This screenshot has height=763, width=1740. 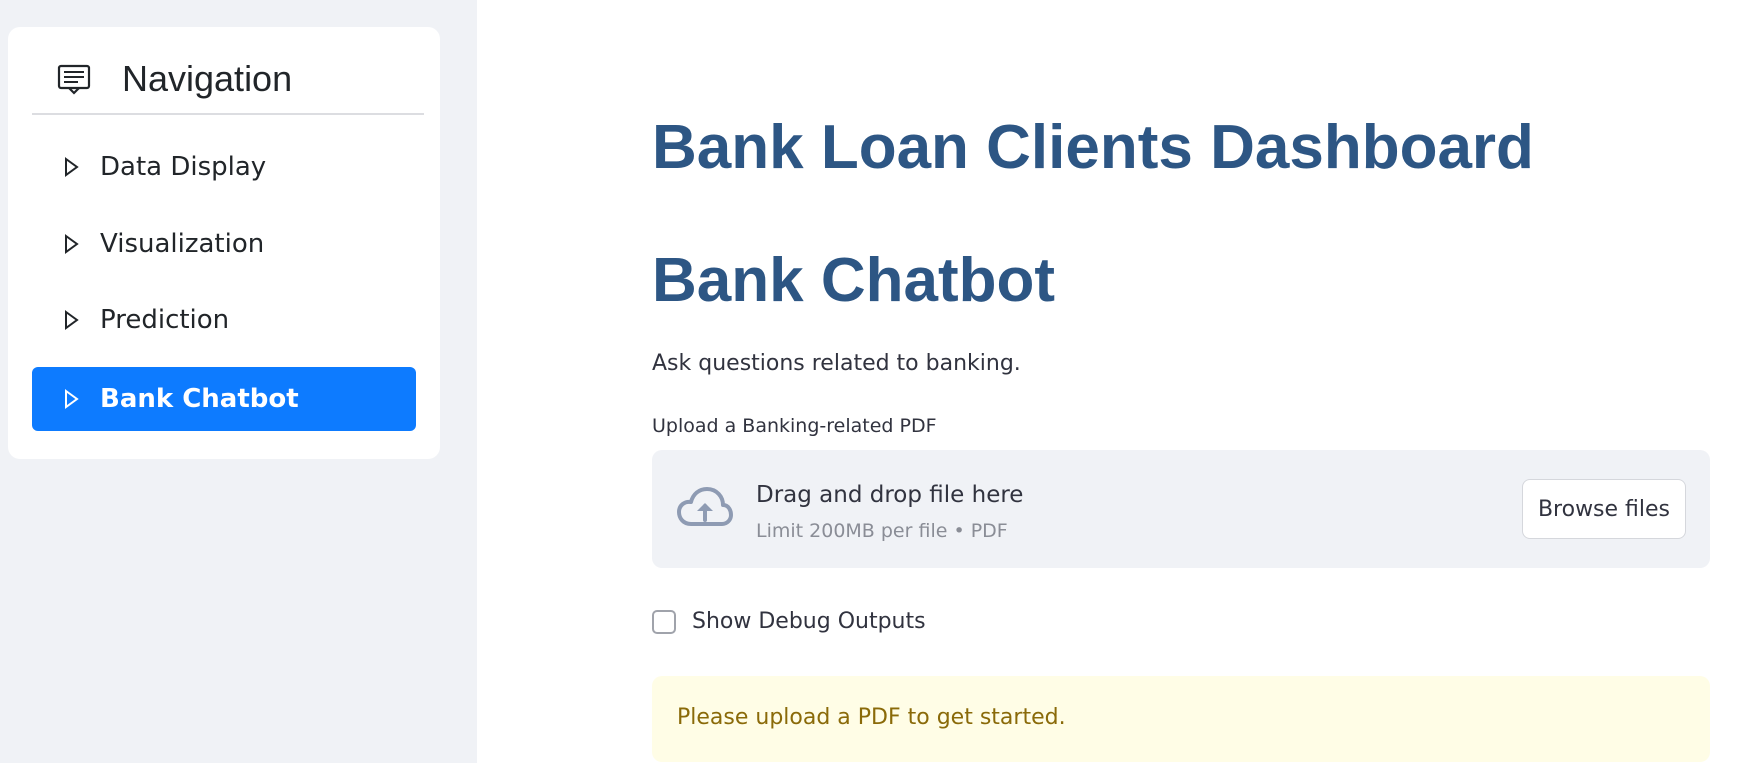 I want to click on cloud-upload-icon, so click(x=705, y=506).